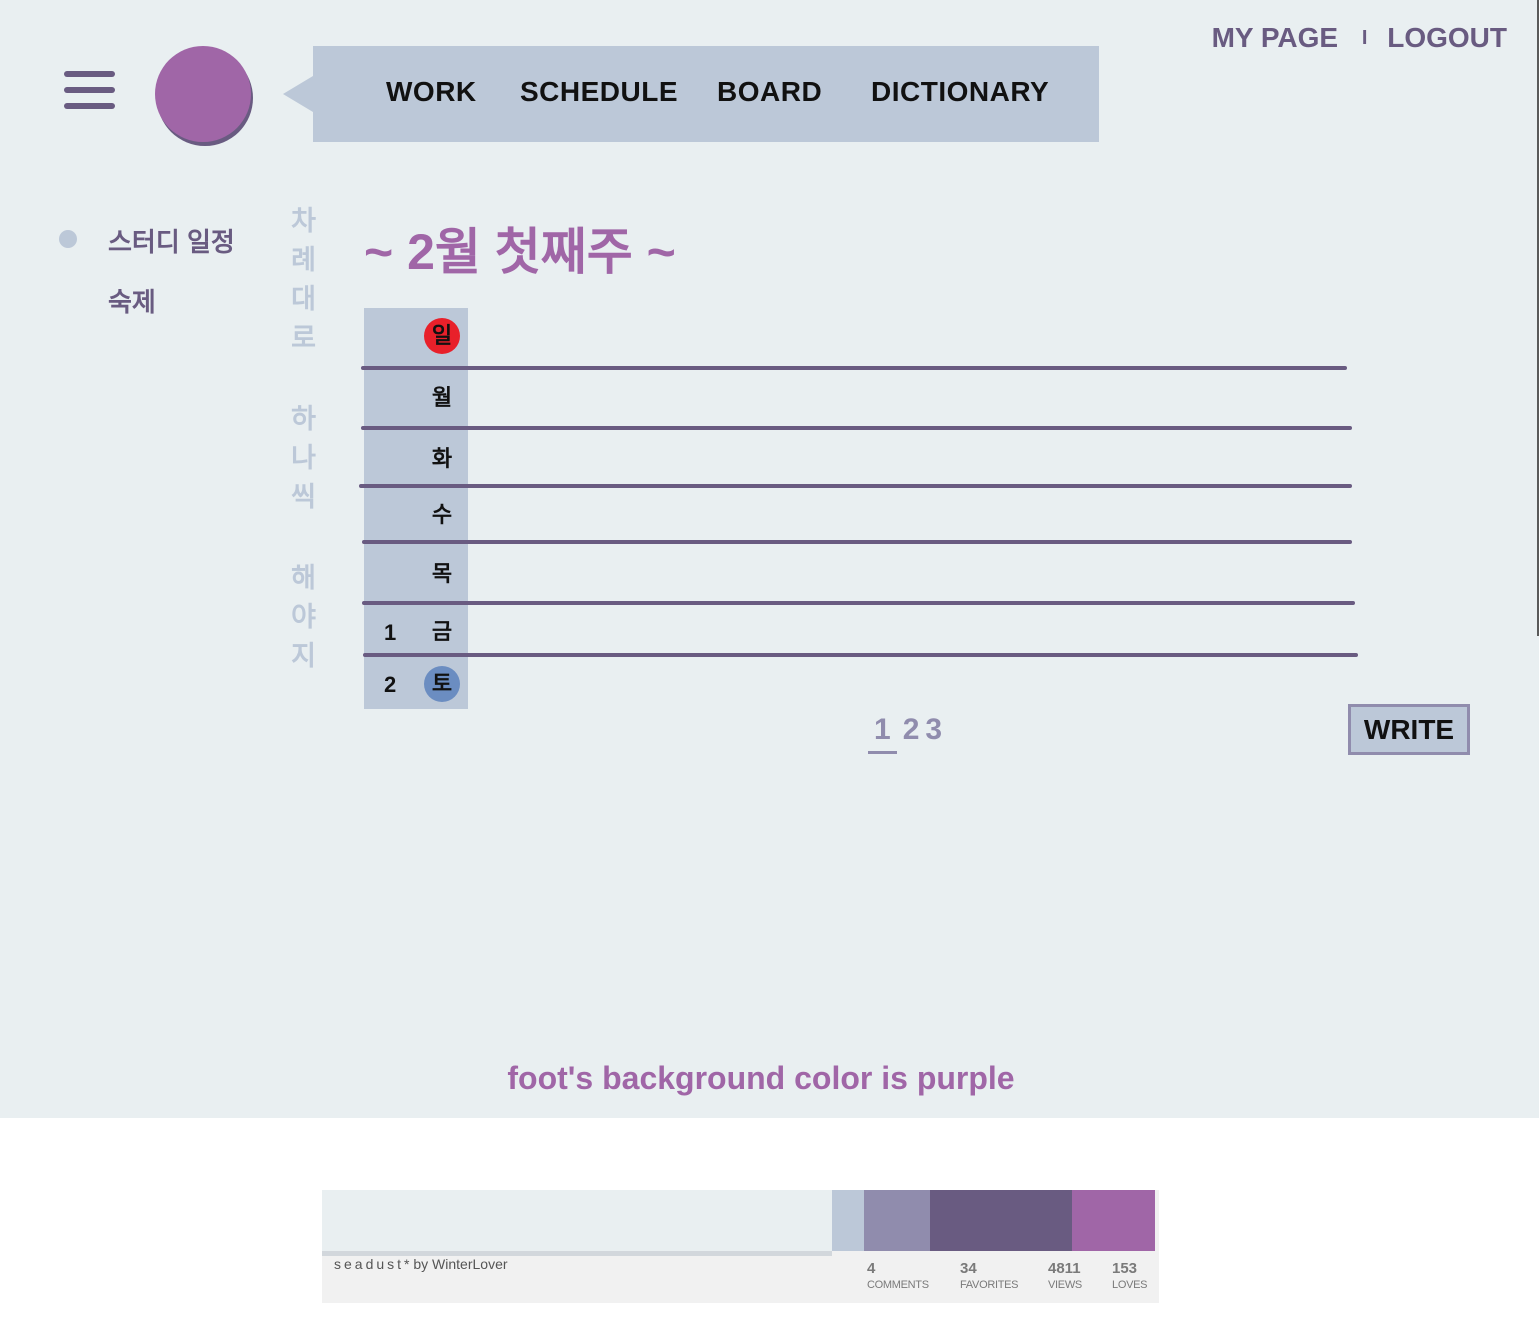 The width and height of the screenshot is (1539, 1317). Describe the element at coordinates (442, 573) in the screenshot. I see `day-thursday: 목` at that location.